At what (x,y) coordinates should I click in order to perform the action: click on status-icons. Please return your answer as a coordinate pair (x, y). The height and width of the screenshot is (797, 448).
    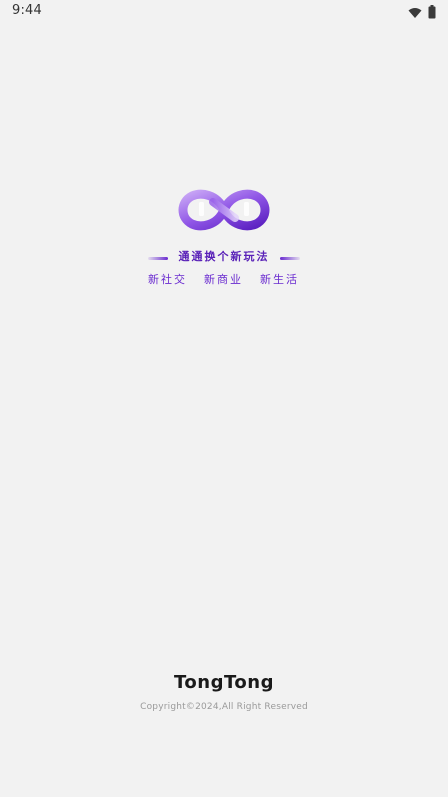
    Looking at the image, I should click on (422, 13).